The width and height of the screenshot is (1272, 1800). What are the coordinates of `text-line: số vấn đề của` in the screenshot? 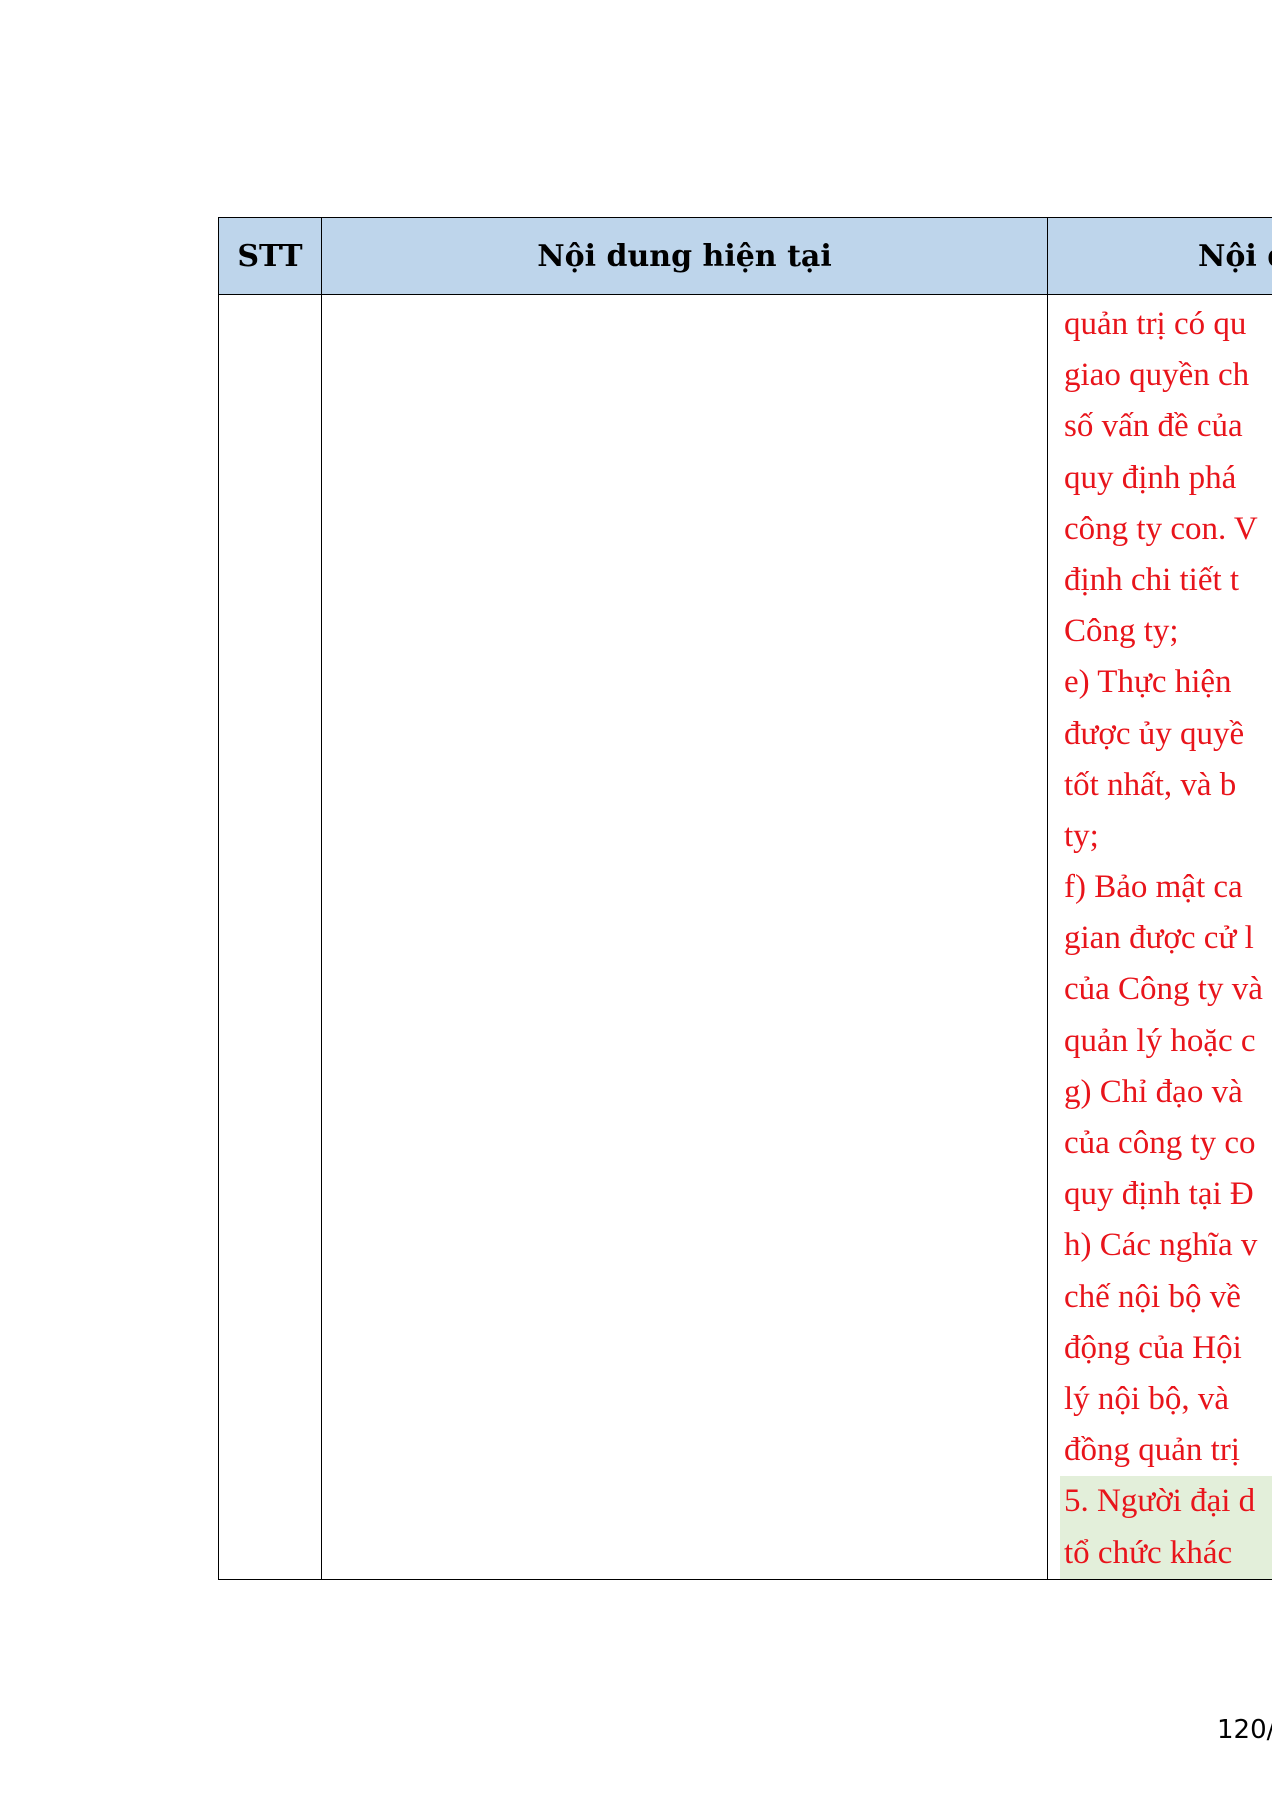 It's located at (1153, 426).